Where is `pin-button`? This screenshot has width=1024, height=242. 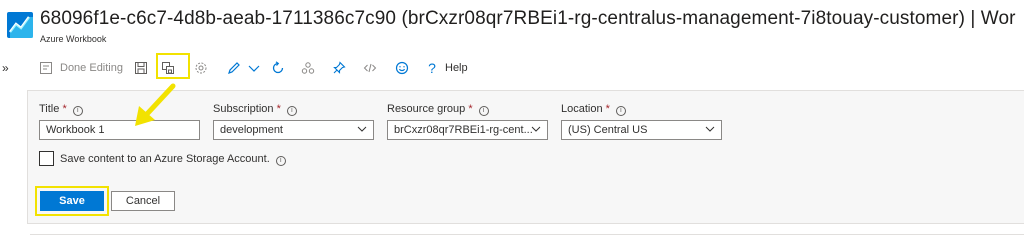
pin-button is located at coordinates (339, 68).